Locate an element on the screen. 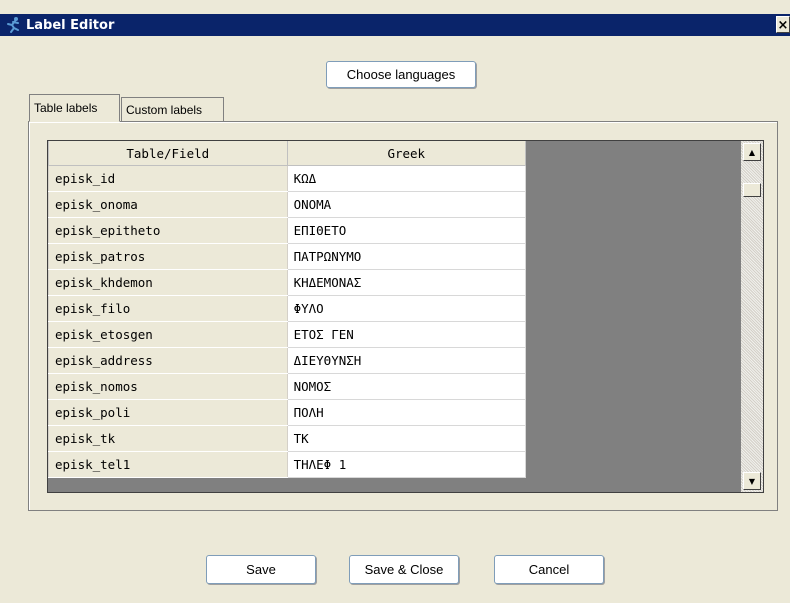 This screenshot has width=790, height=603. label-cell: ΤΗΛΕΦ 1 is located at coordinates (406, 464).